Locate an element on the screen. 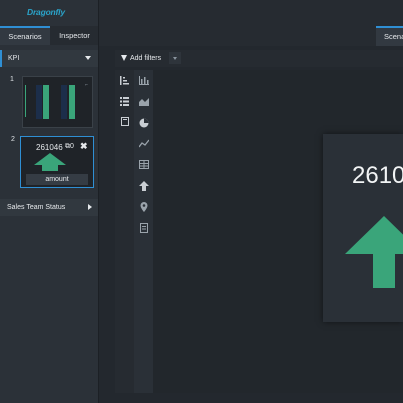 The width and height of the screenshot is (403, 403). add-filters-label: Add filters is located at coordinates (146, 58).